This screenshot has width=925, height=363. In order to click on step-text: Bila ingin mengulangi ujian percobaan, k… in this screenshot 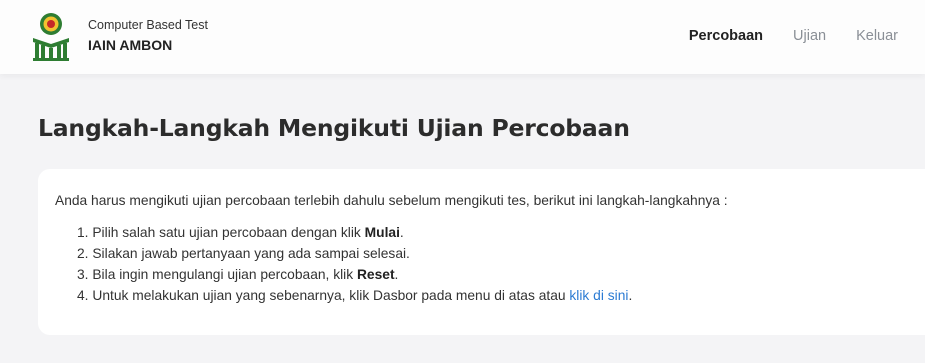, I will do `click(224, 274)`.